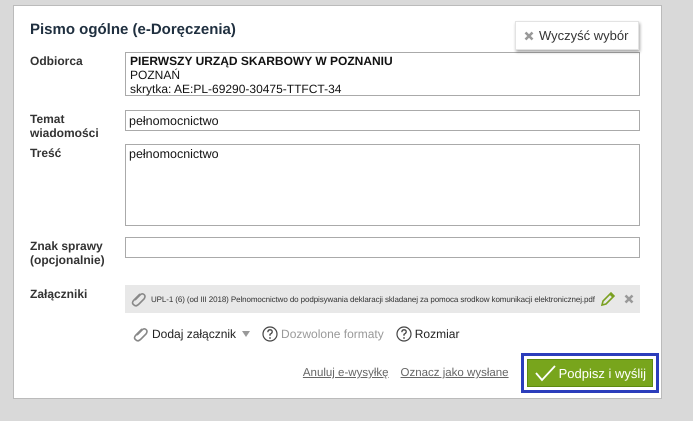  I want to click on file-name: UPL-1 (6) (od III 2018) Pelnomocnictwo do podpisywania deklaracji skladanej za pomoca srodkow komunikacji elektronicznej.pdf, so click(373, 299).